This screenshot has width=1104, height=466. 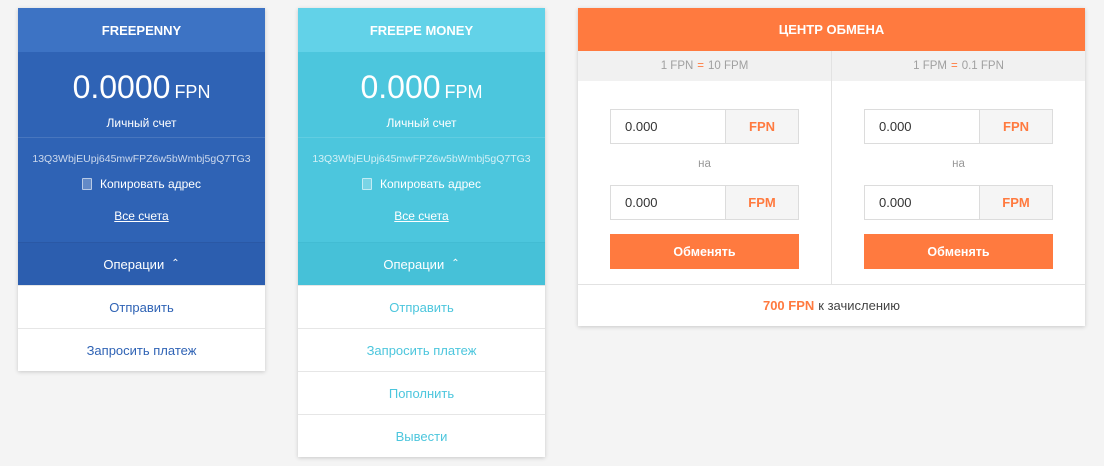 I want to click on withdraw-button: Вывести, so click(x=421, y=435).